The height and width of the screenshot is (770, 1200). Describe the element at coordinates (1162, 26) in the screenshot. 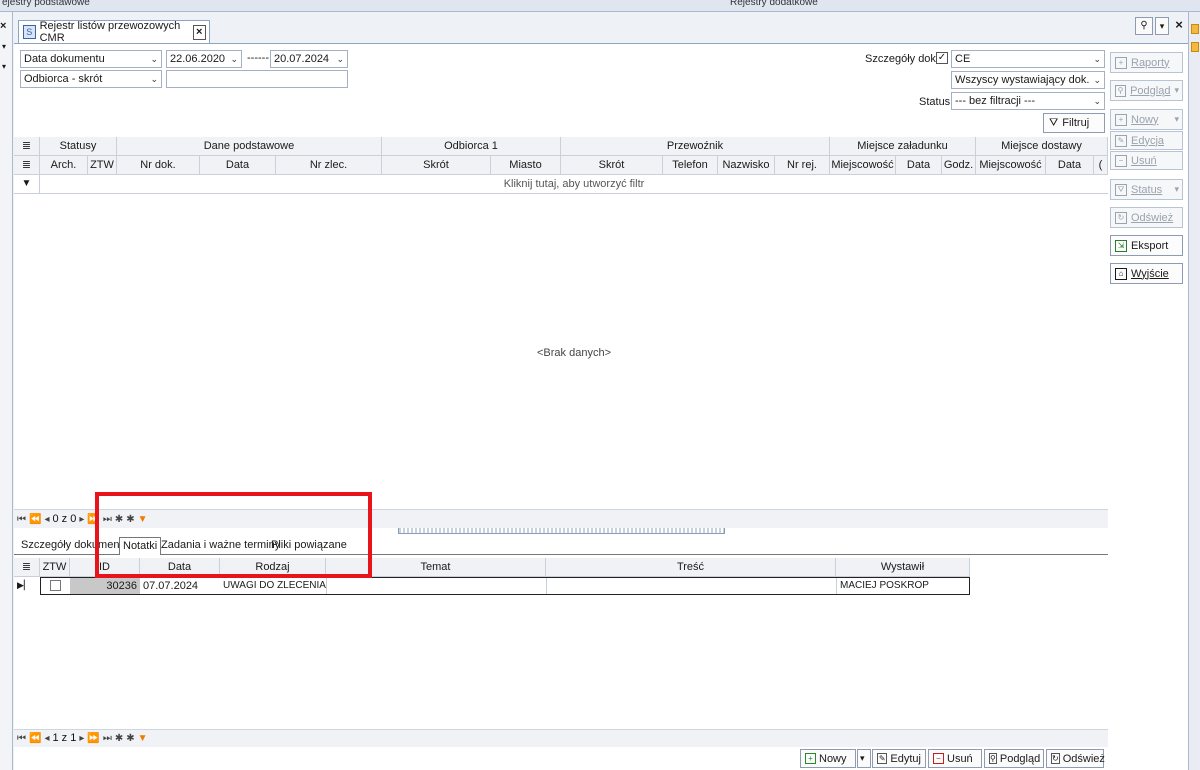

I see `chevron-down-icon: ▾` at that location.